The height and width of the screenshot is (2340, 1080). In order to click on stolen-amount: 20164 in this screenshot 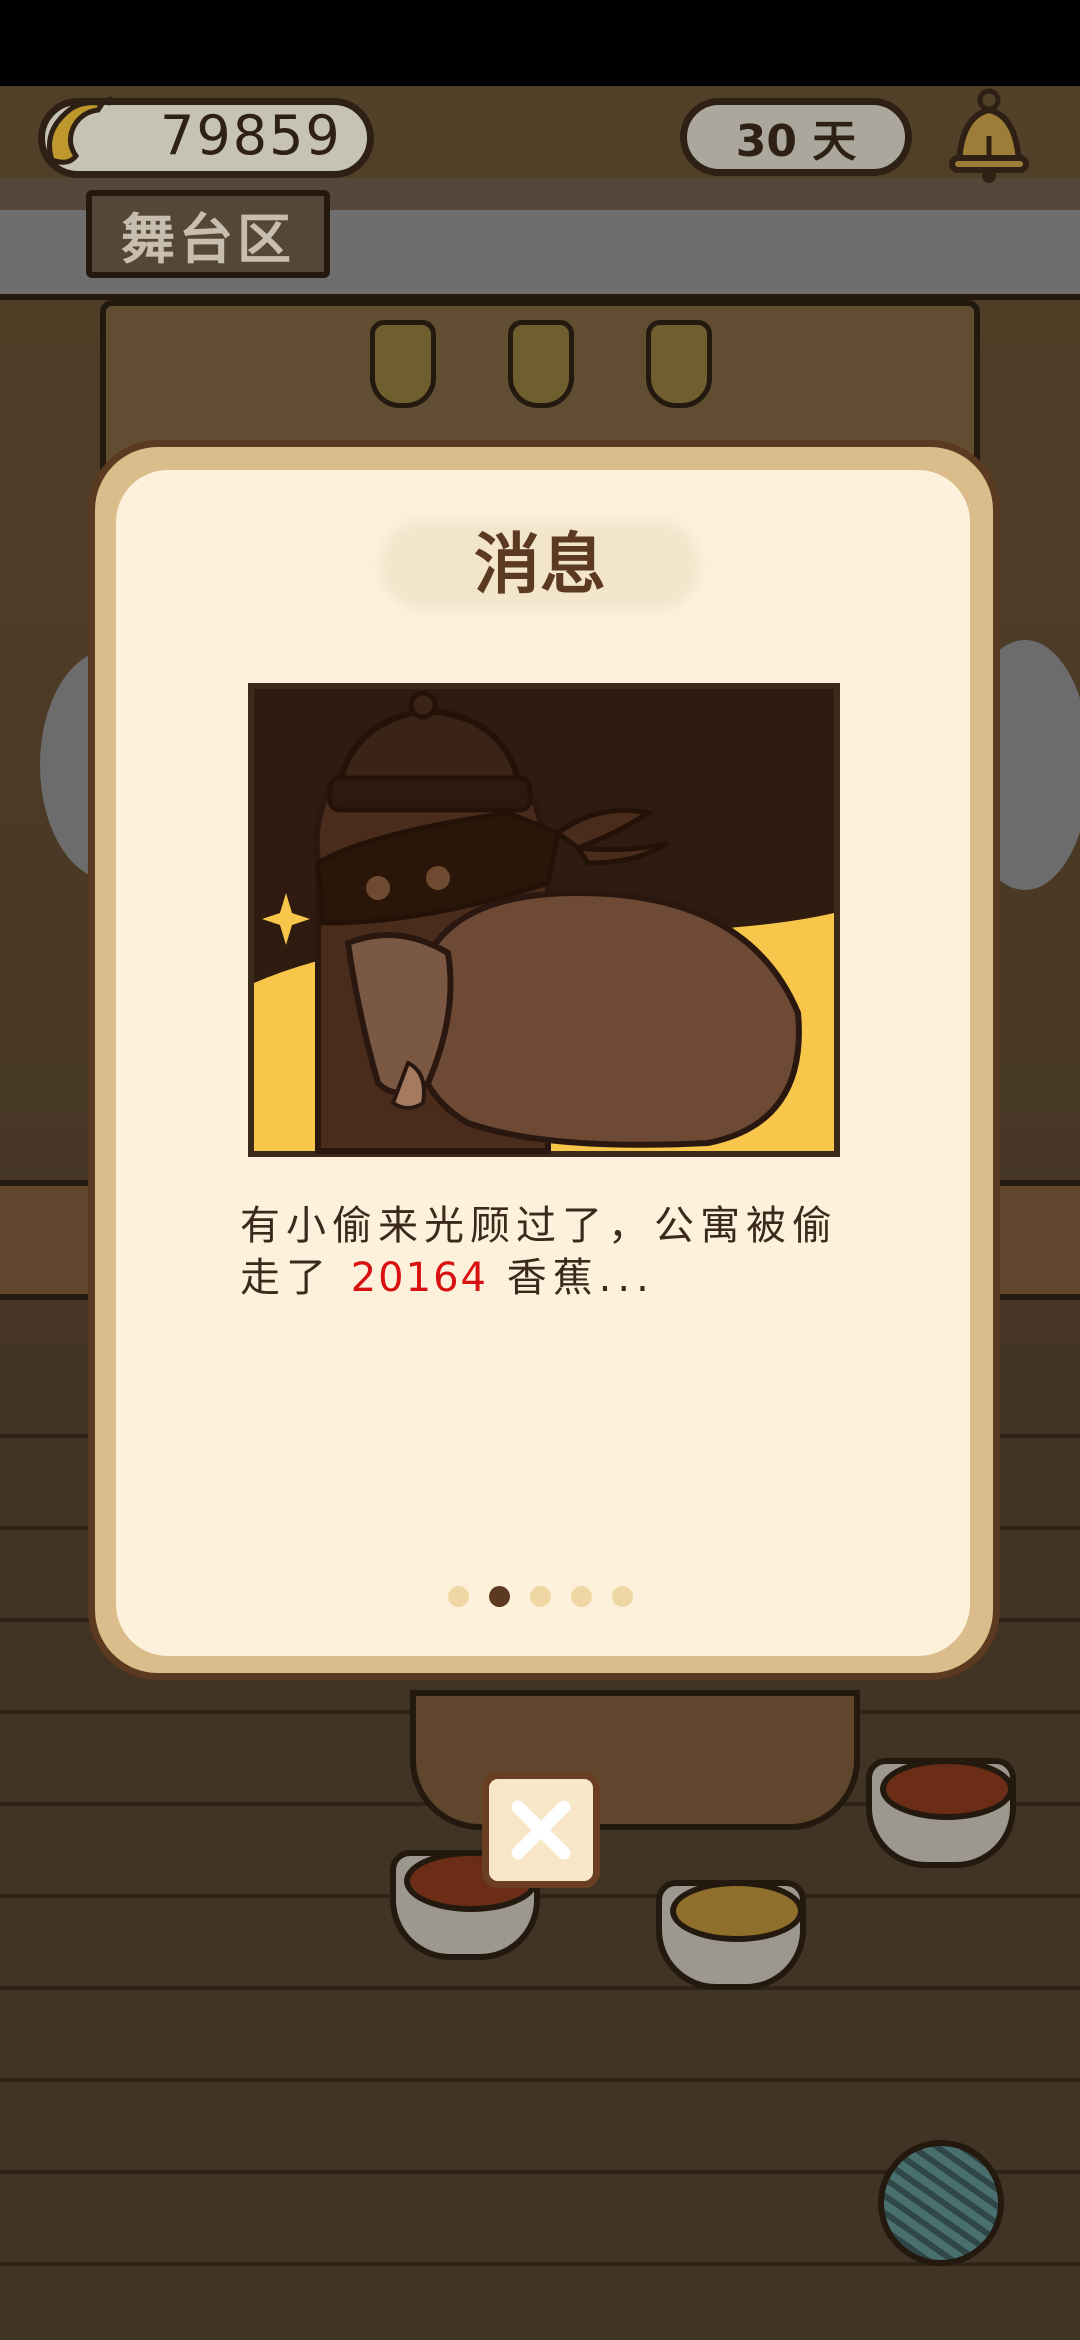, I will do `click(419, 1278)`.